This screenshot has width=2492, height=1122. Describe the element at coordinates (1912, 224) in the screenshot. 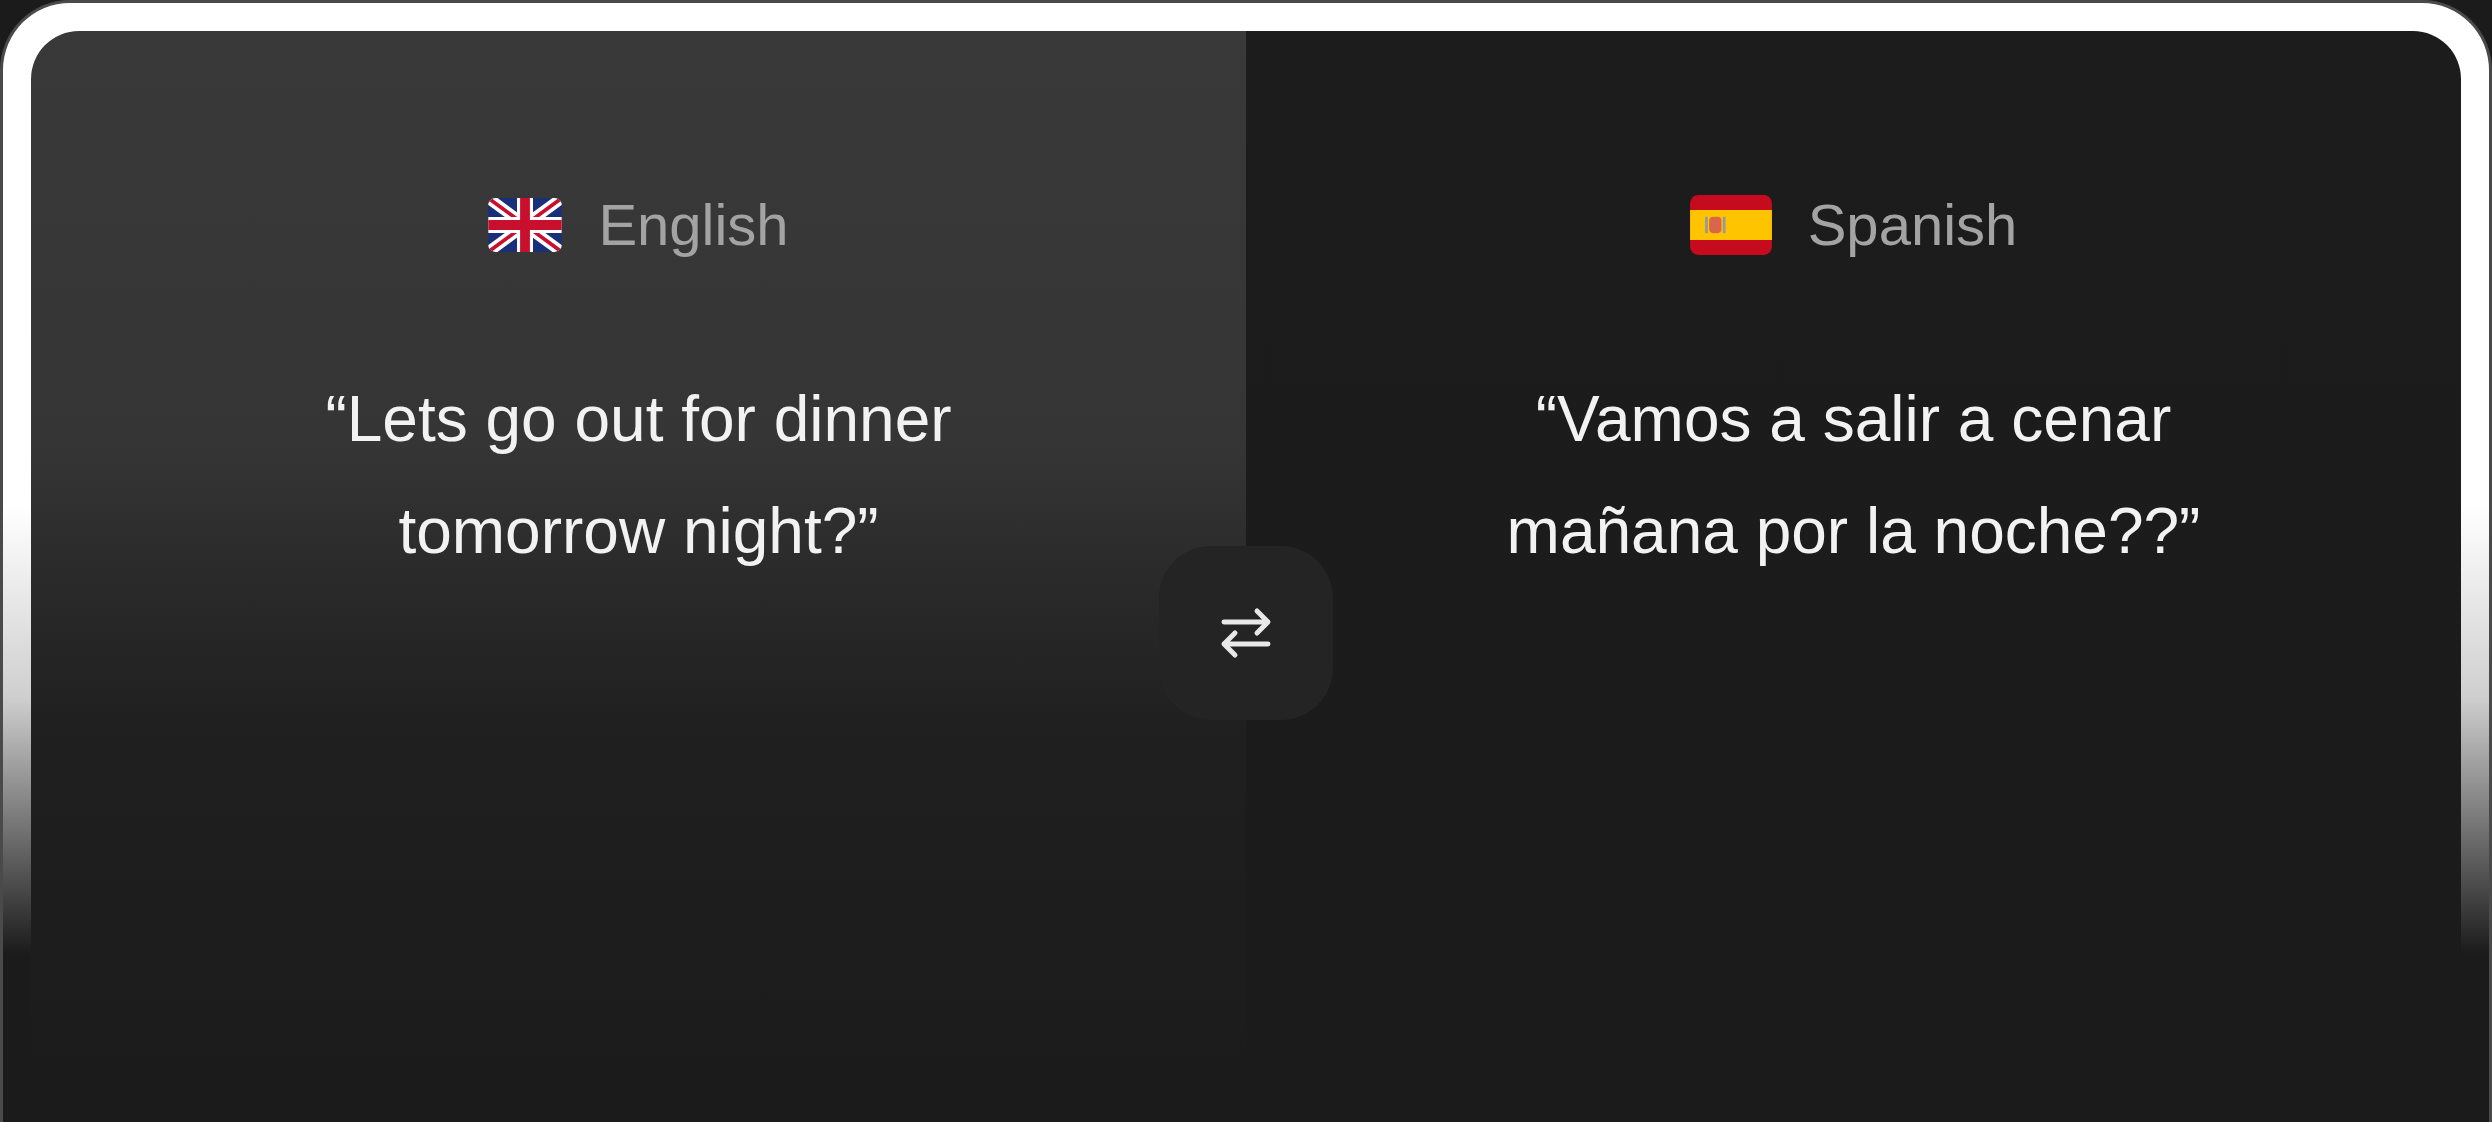

I see `language-name: Spanish` at that location.